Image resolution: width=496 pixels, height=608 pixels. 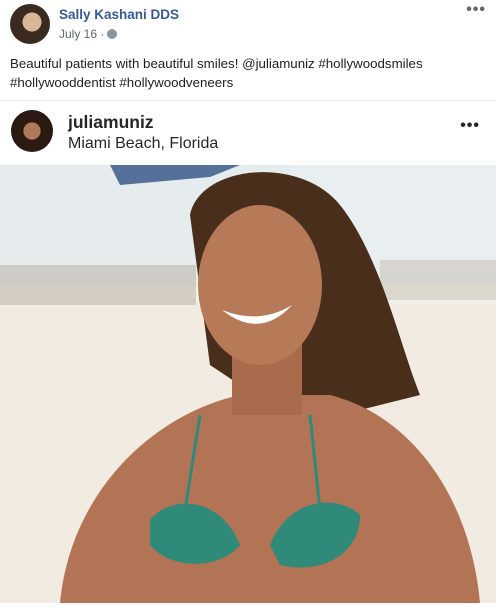 What do you see at coordinates (112, 34) in the screenshot?
I see `globe-icon` at bounding box center [112, 34].